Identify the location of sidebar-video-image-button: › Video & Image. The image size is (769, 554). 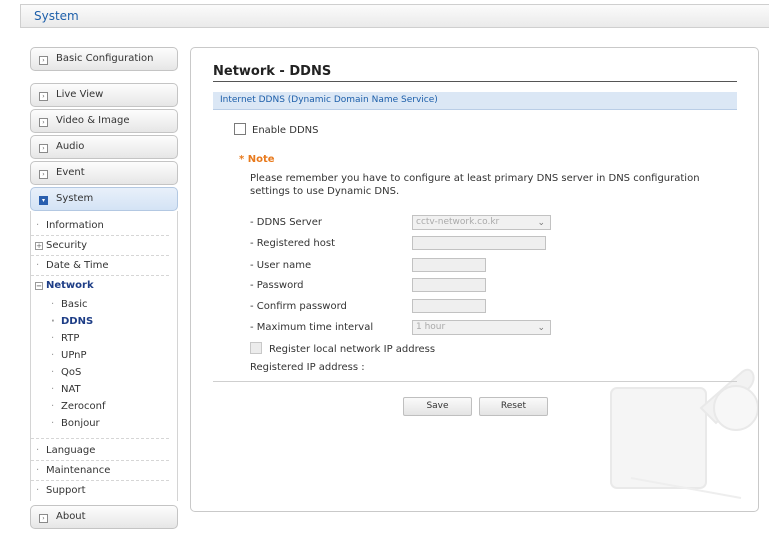
(104, 121).